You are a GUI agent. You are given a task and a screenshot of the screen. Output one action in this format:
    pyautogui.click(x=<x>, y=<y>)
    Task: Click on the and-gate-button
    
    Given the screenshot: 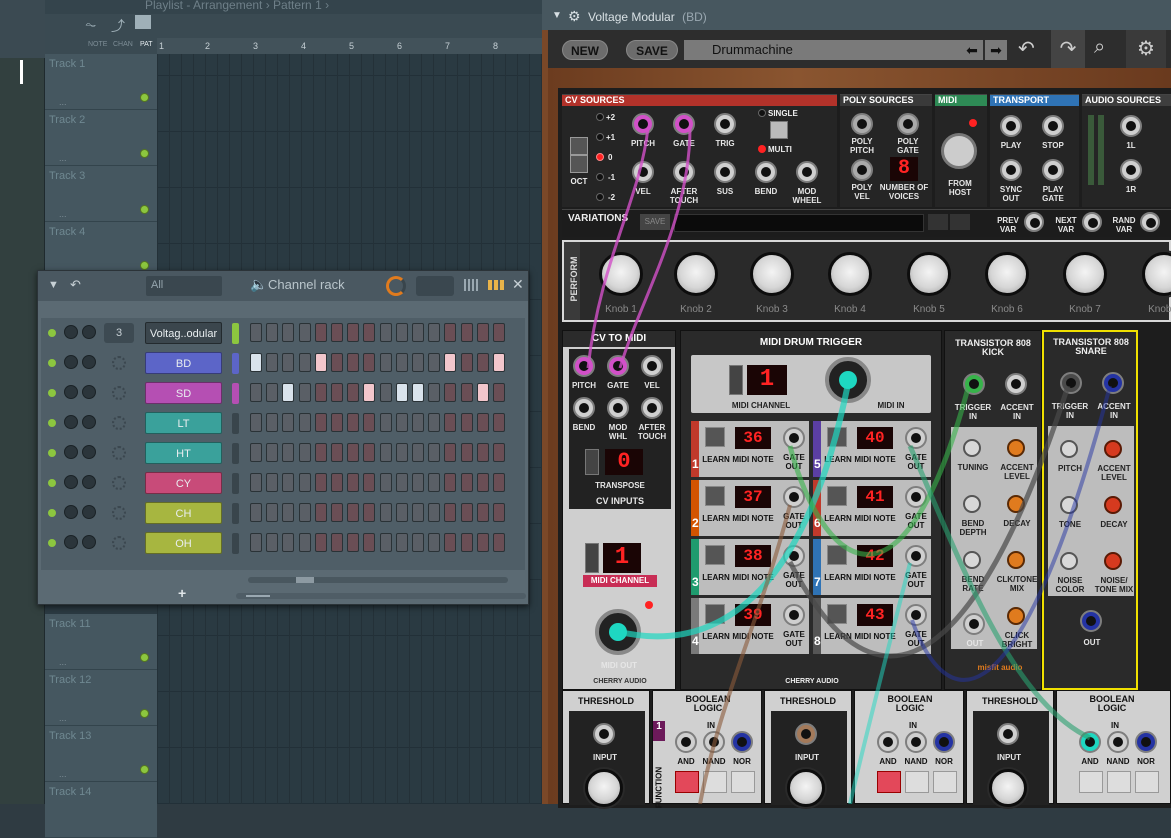 What is the action you would take?
    pyautogui.click(x=889, y=782)
    